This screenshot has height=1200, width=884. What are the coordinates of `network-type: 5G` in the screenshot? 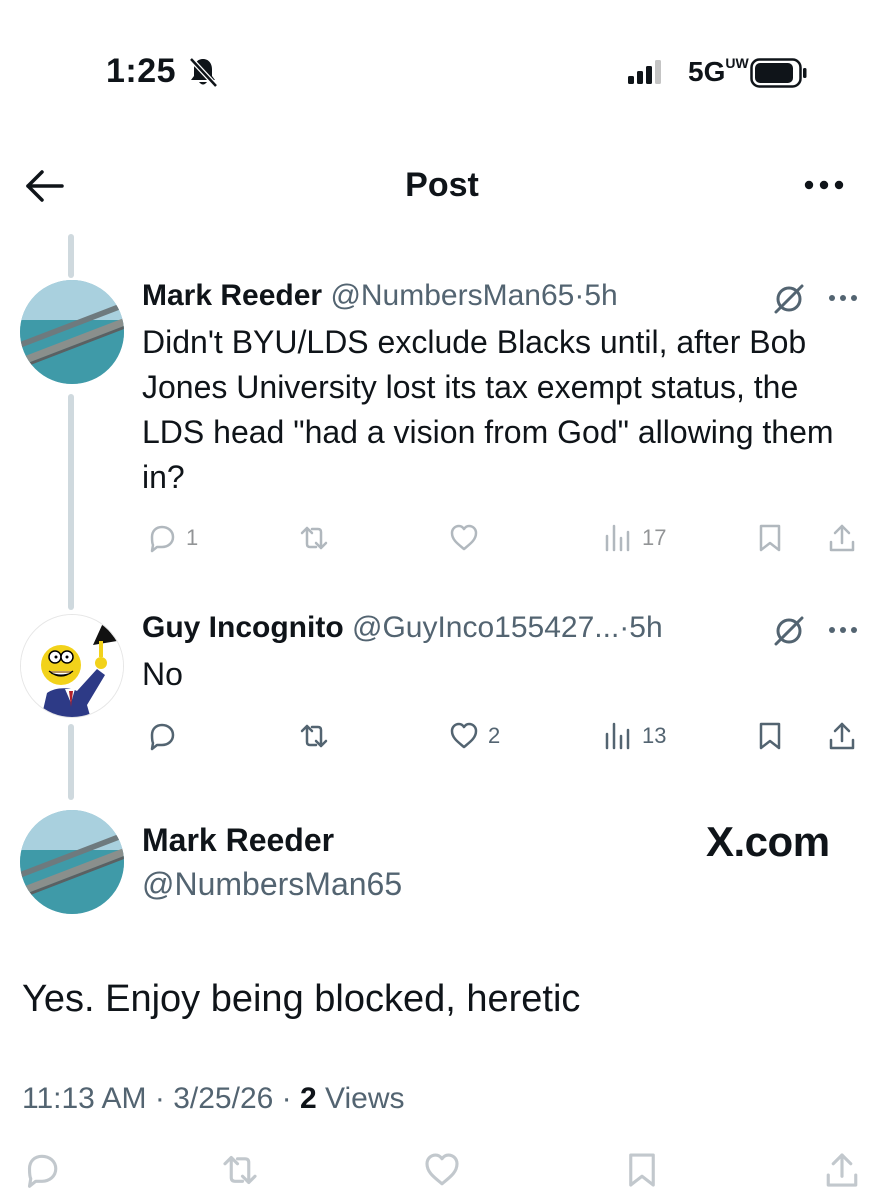 It's located at (707, 71).